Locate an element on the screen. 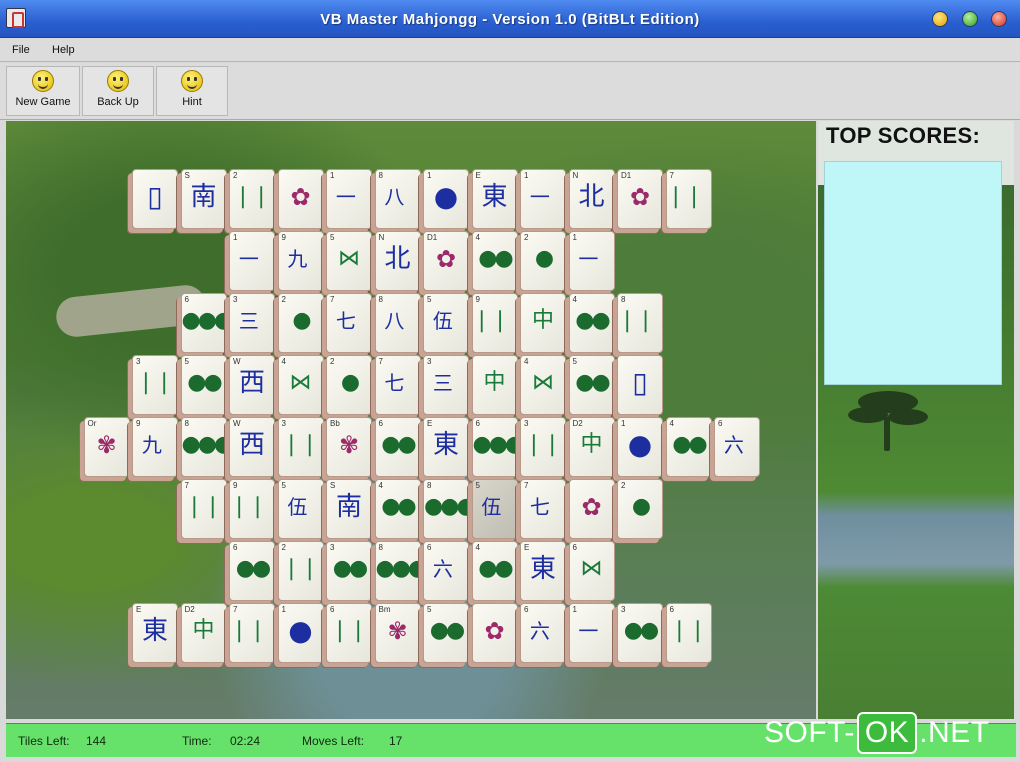  tile-char-icon: 一 is located at coordinates (539, 197).